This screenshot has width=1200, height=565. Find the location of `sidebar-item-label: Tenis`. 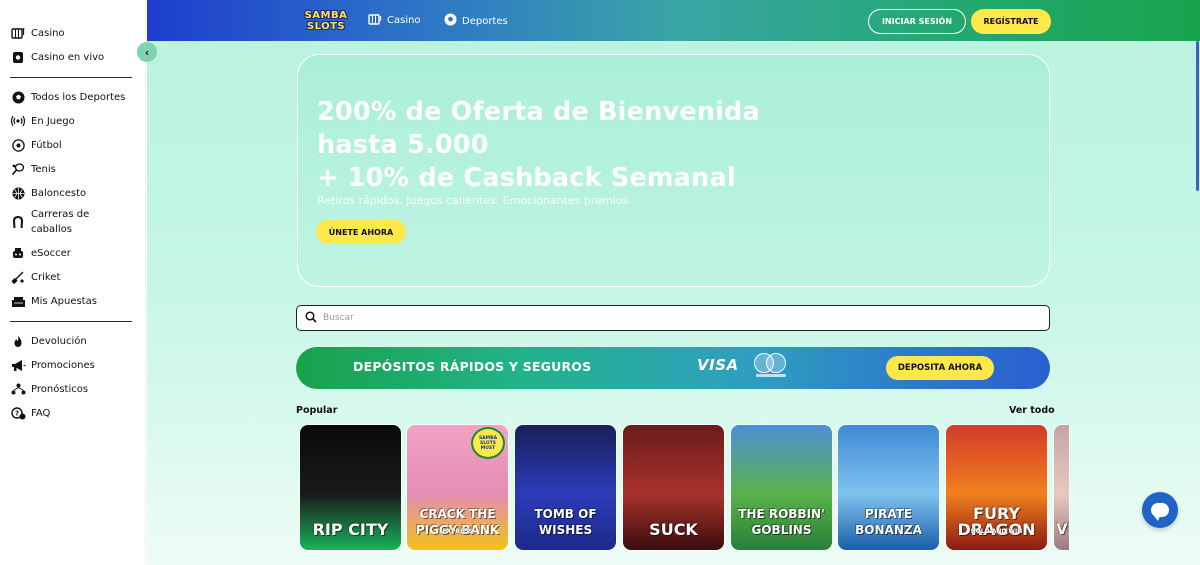

sidebar-item-label: Tenis is located at coordinates (43, 169).